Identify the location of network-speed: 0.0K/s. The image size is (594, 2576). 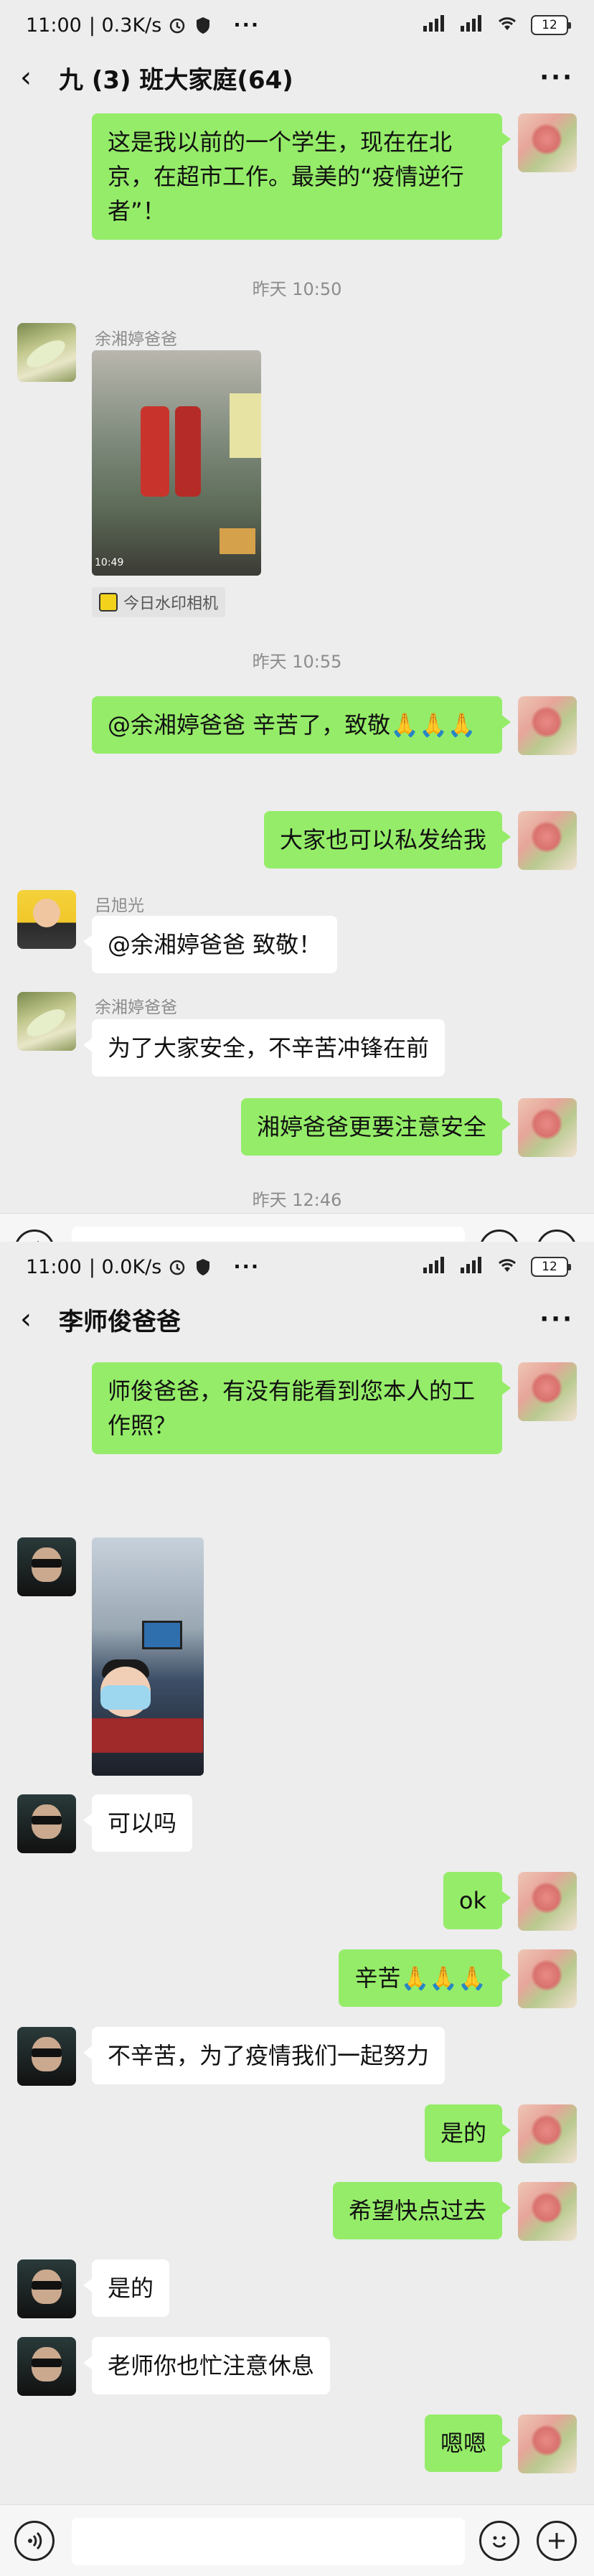
(131, 1266).